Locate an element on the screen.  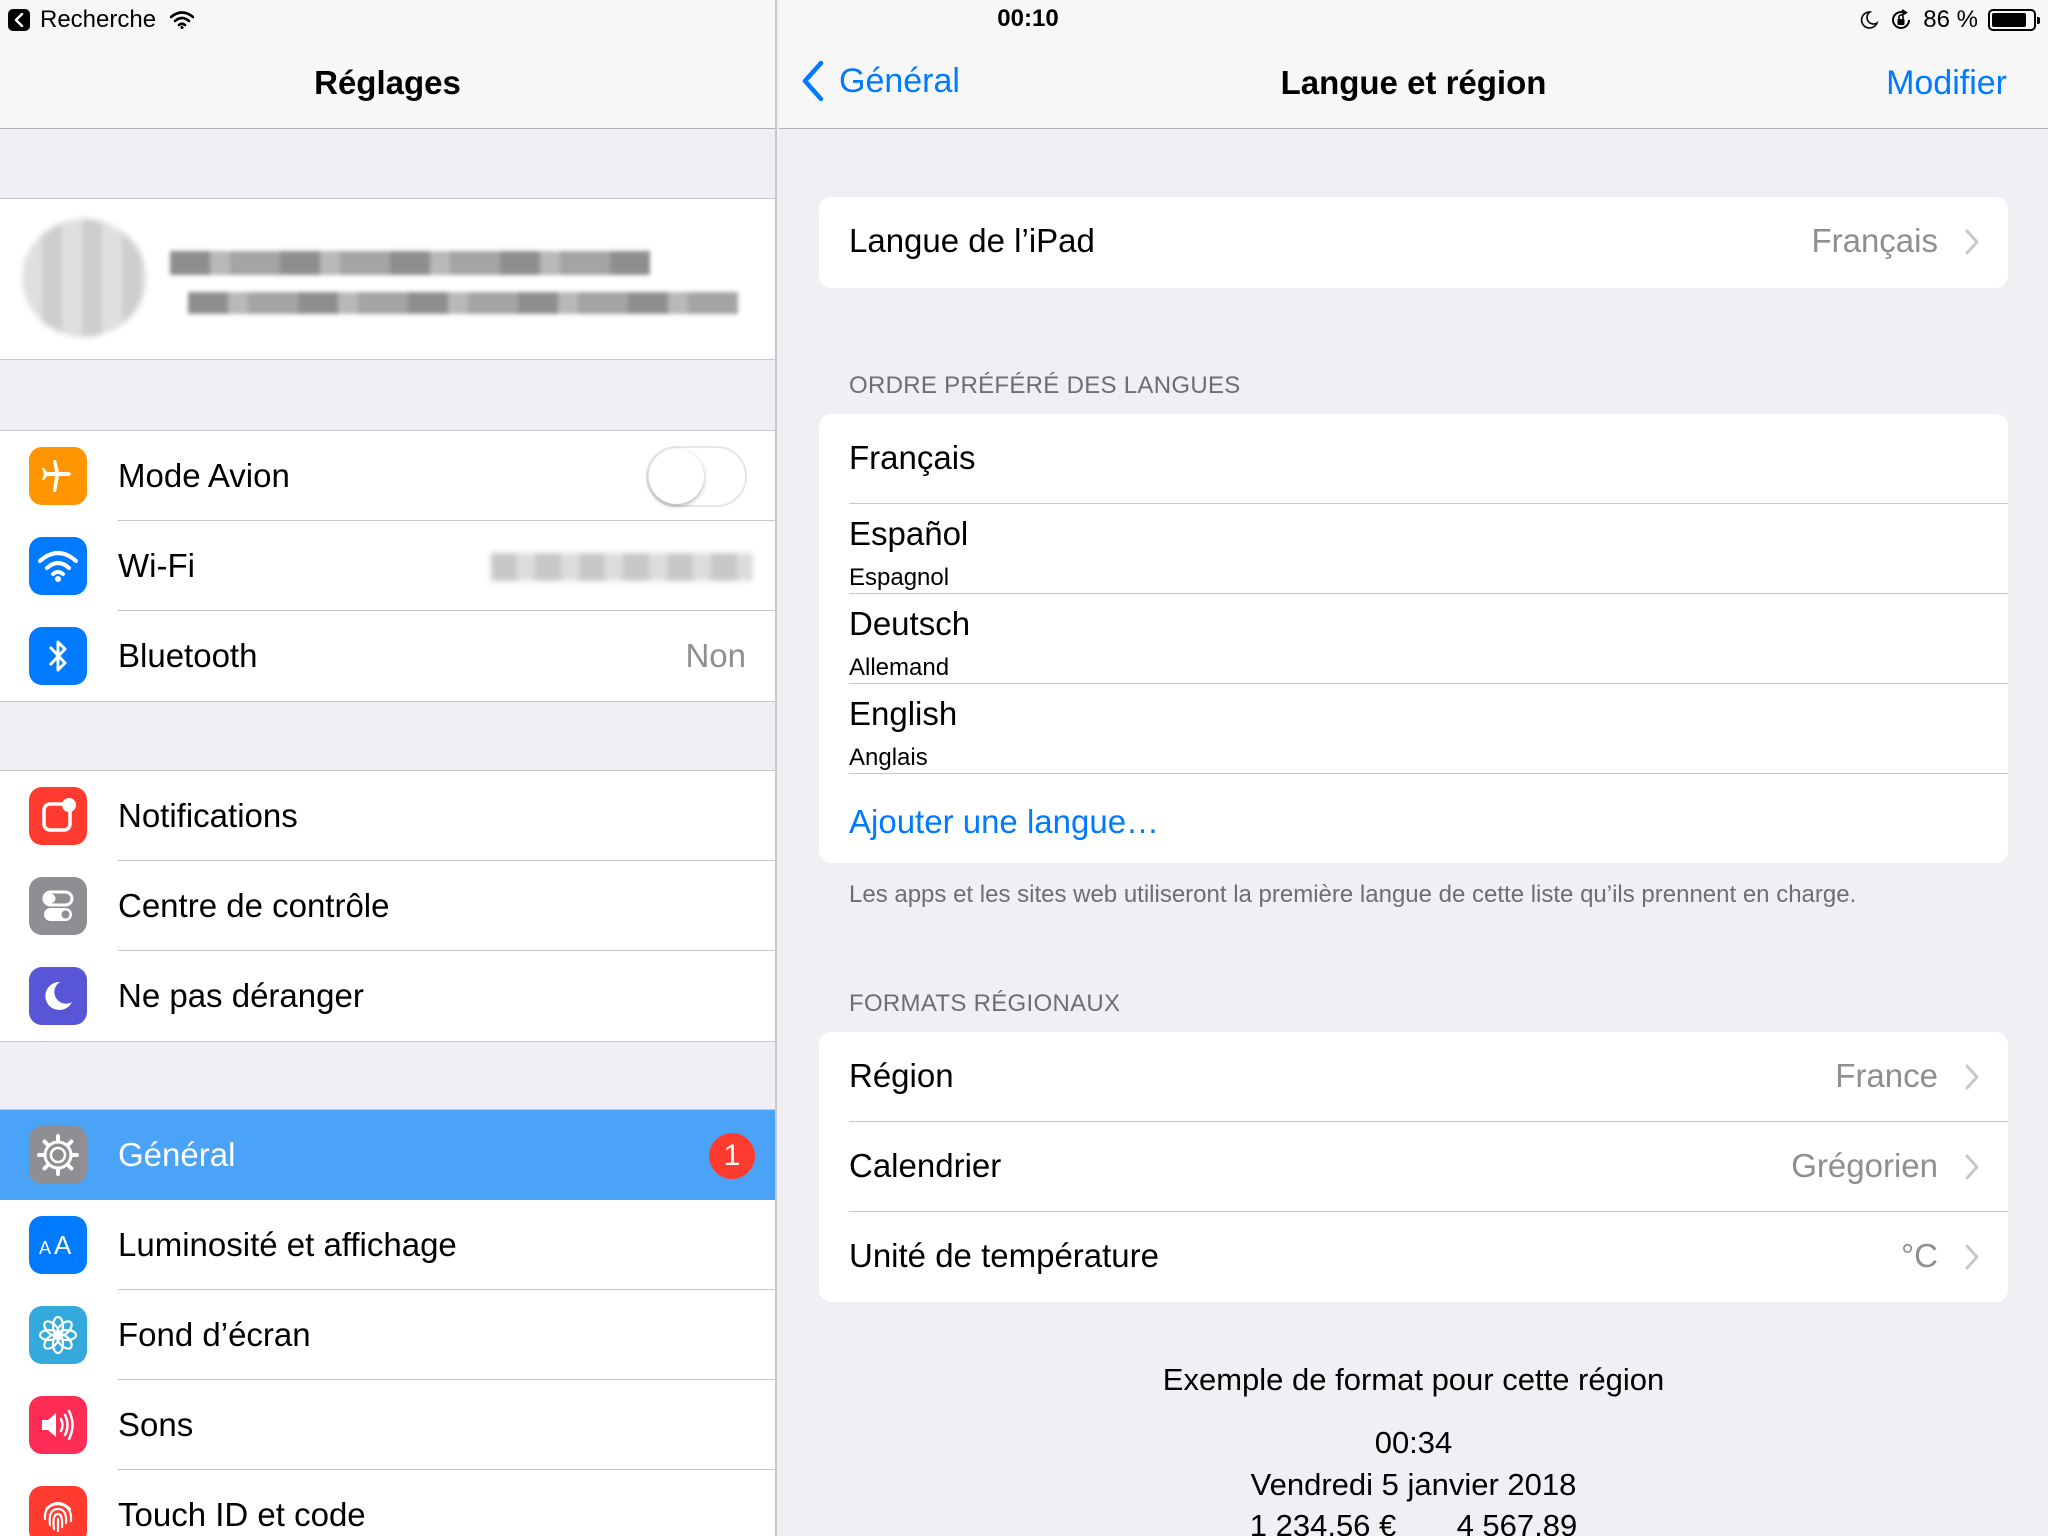
ipad-language-row: Langue de l’iPad Français is located at coordinates (1413, 242).